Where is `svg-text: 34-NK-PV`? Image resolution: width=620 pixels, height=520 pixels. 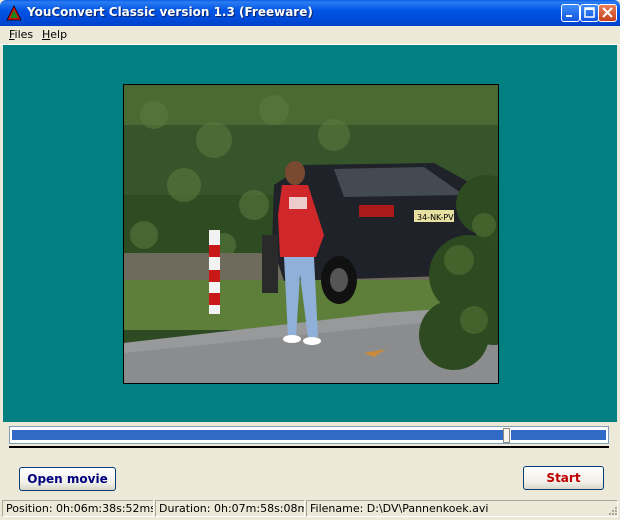 svg-text: 34-NK-PV is located at coordinates (435, 217).